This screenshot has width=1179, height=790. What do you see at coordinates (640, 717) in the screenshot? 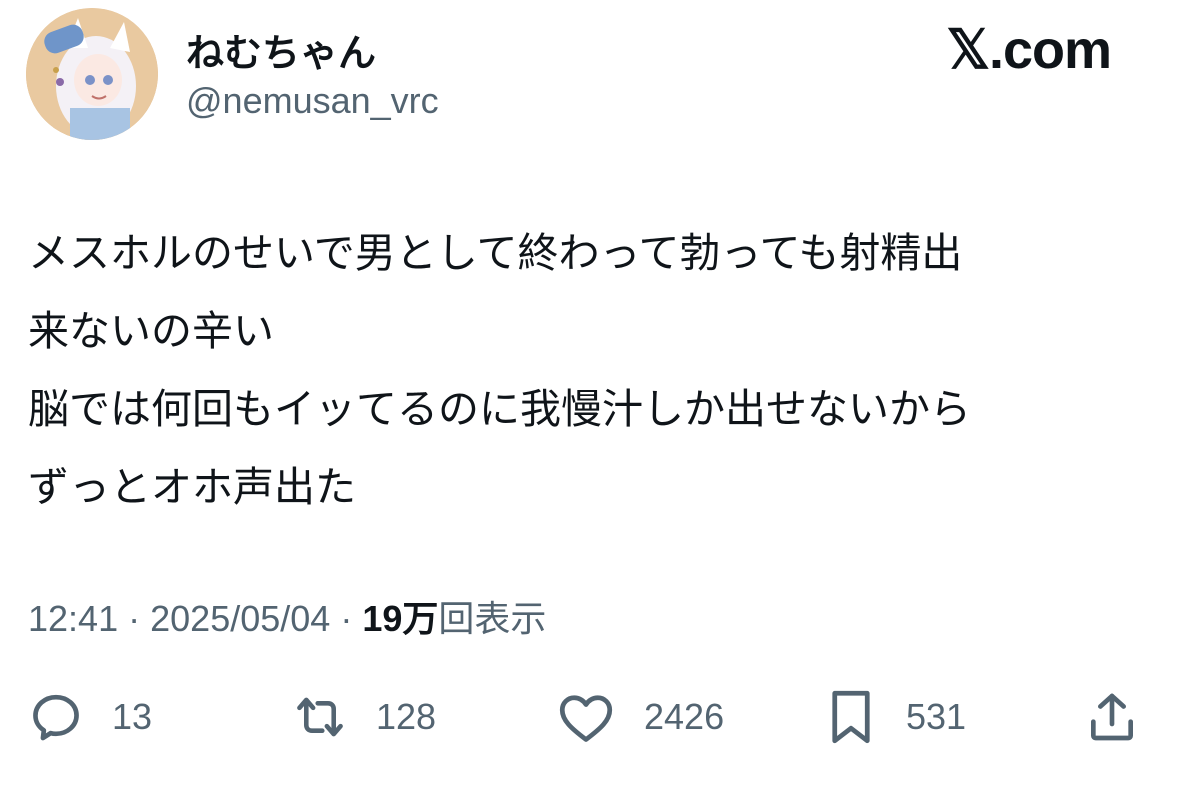
I see `like-button: 2426` at bounding box center [640, 717].